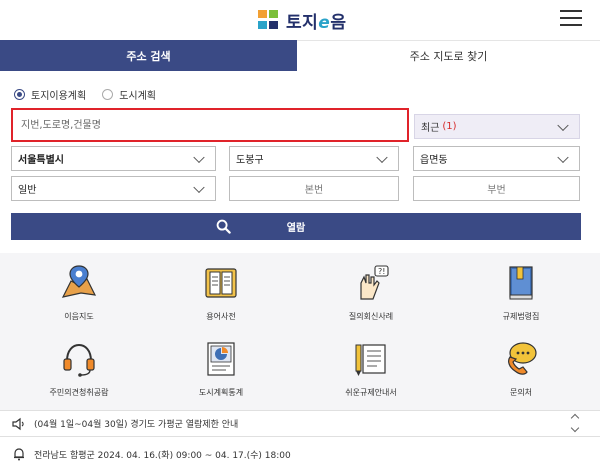 This screenshot has height=471, width=600. I want to click on guide-pencil-icon, so click(371, 359).